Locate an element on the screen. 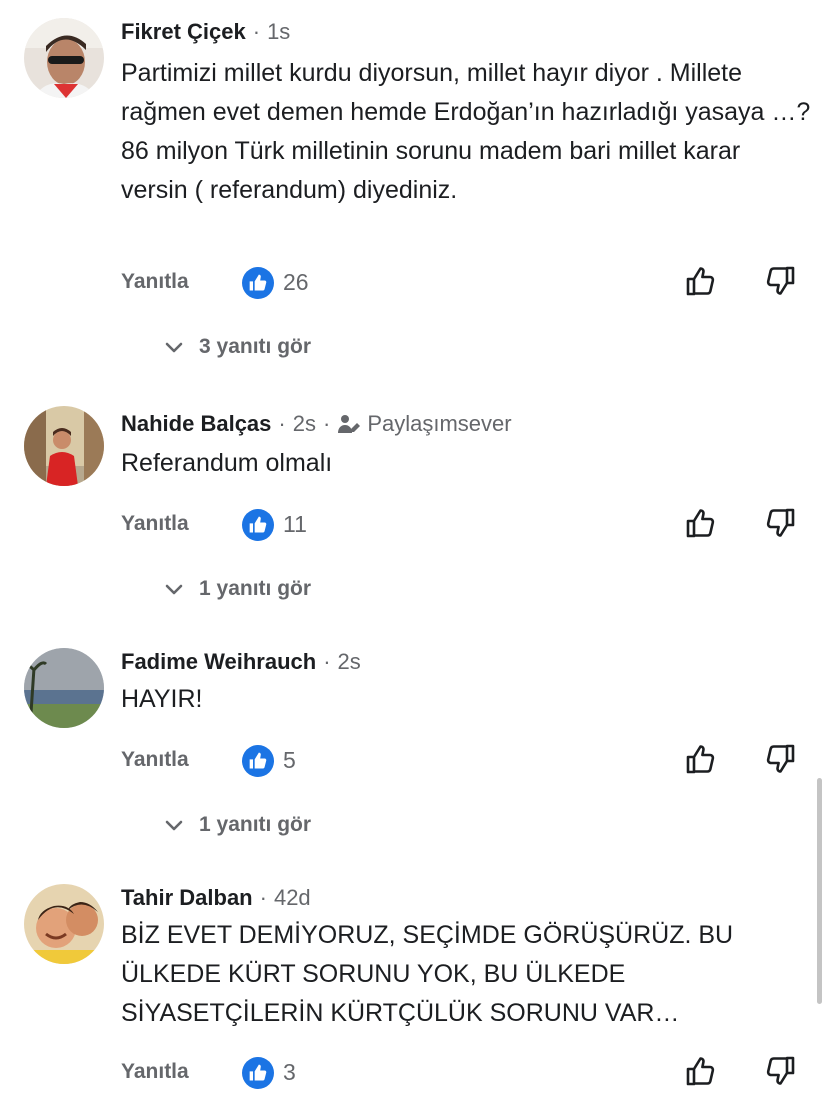 This screenshot has height=1114, width=828. comment-header: Nahide Balças · 2s · Paylaşımsever is located at coordinates (316, 424).